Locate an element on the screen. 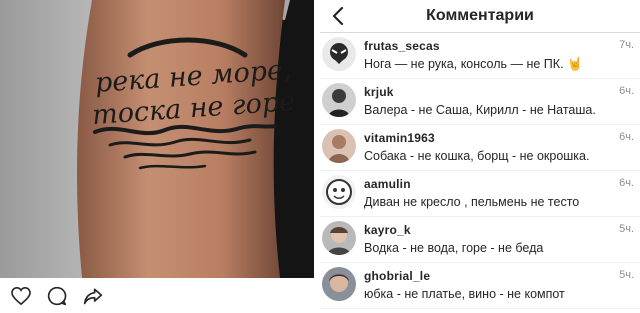 The width and height of the screenshot is (640, 313). comment-username: vitamin1963 is located at coordinates (399, 138).